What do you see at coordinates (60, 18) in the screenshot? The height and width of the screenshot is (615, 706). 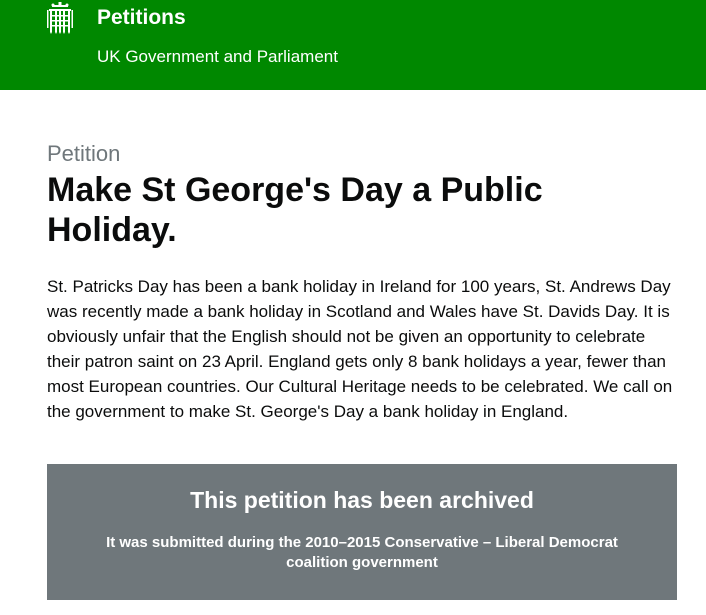 I see `portcullis-icon` at bounding box center [60, 18].